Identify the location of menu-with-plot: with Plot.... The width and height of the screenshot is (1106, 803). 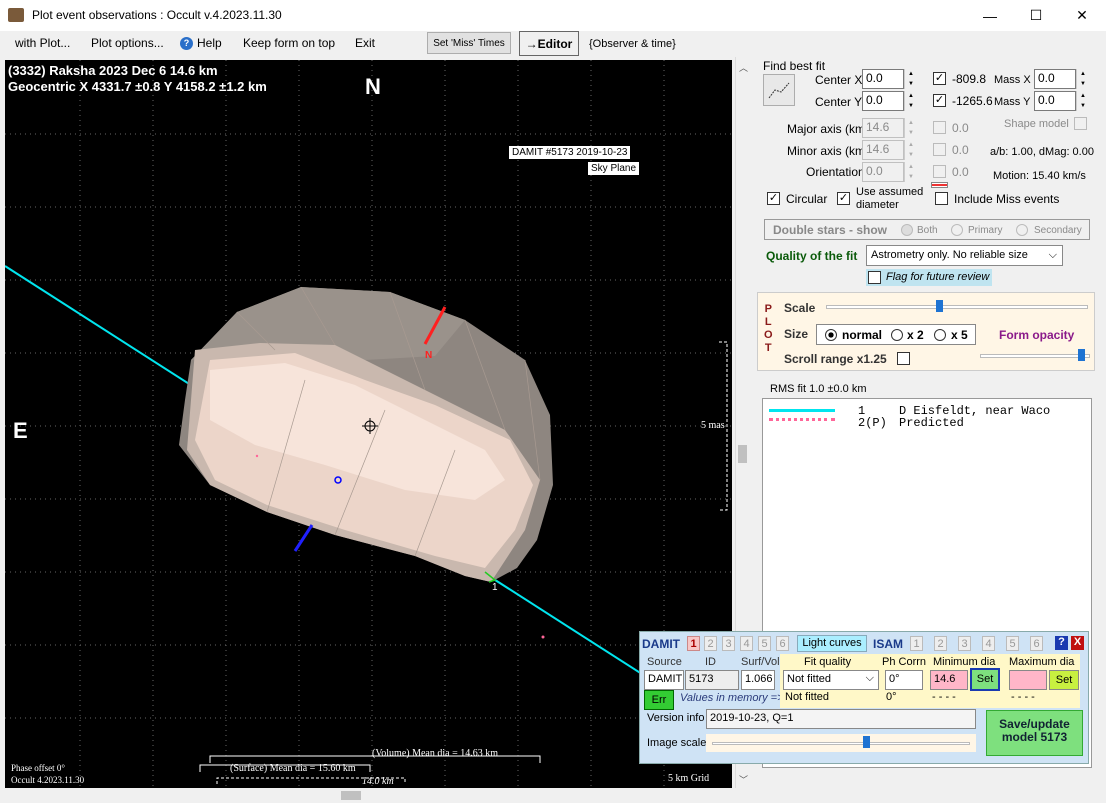
(42, 43).